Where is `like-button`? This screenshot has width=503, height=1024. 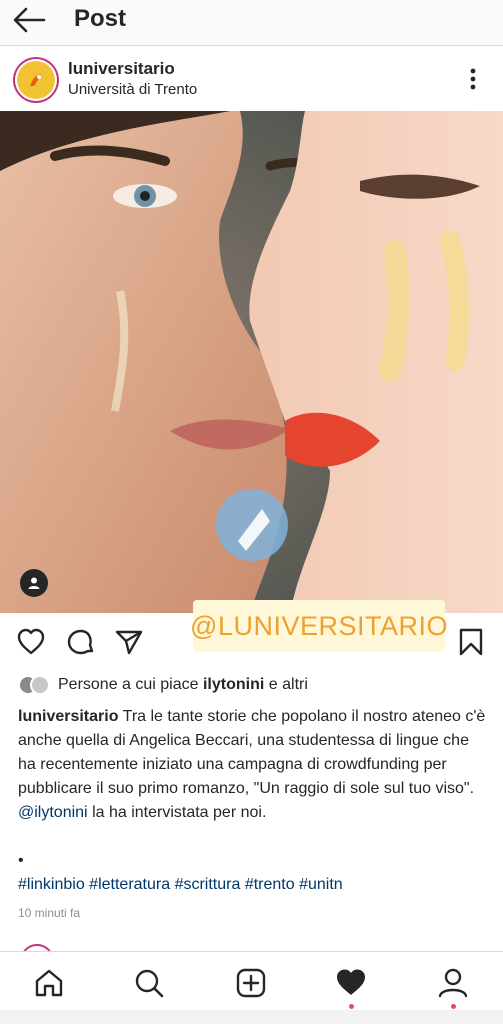 like-button is located at coordinates (31, 642).